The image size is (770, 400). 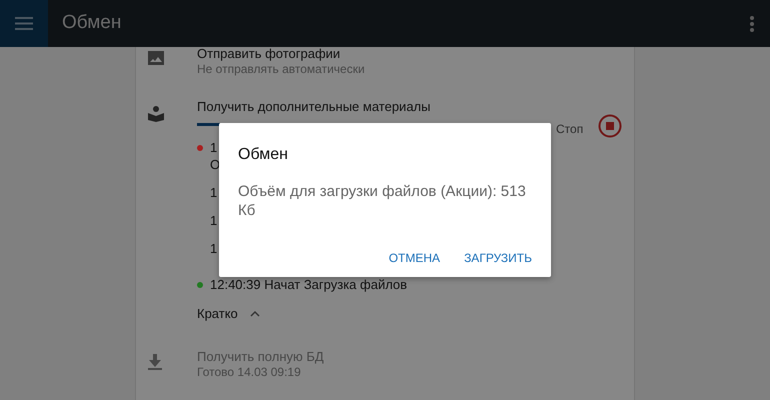 I want to click on menu-button, so click(x=24, y=23).